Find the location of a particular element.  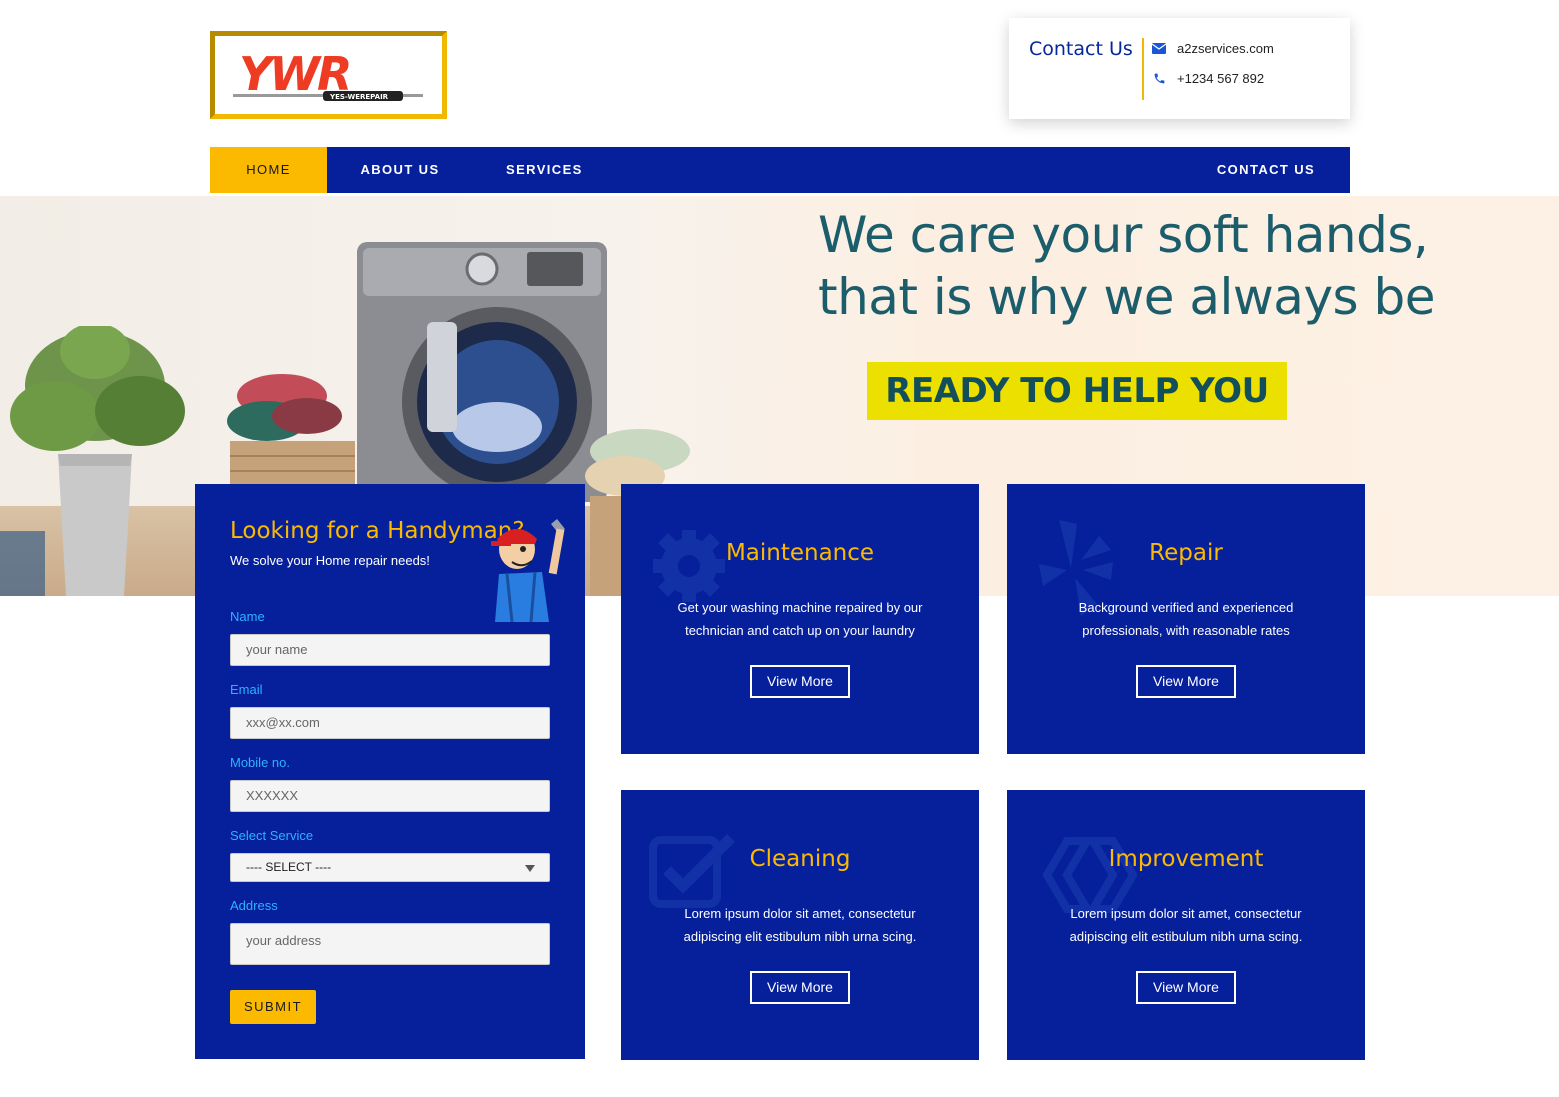

name-input: your name is located at coordinates (390, 650).